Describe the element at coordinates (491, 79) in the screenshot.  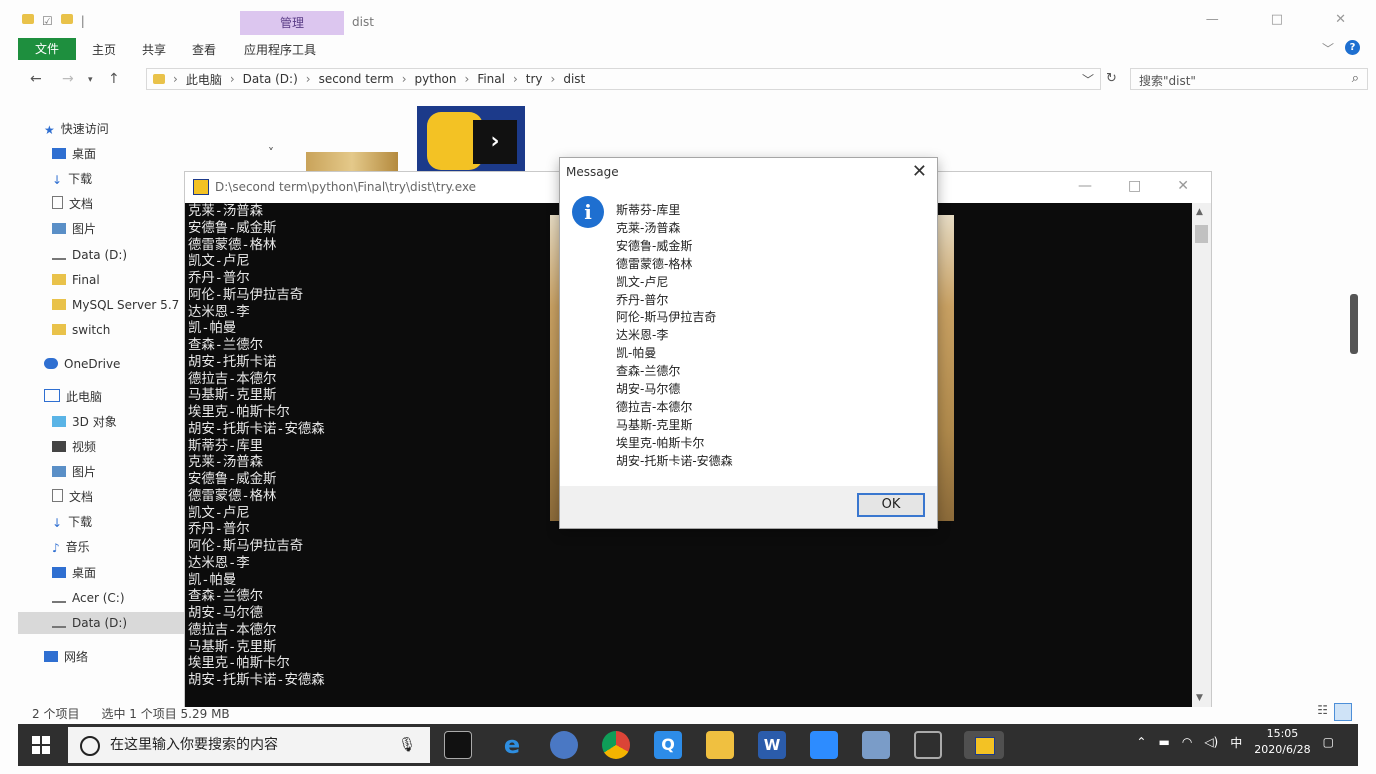
I see `breadcrumb-final: Final` at that location.